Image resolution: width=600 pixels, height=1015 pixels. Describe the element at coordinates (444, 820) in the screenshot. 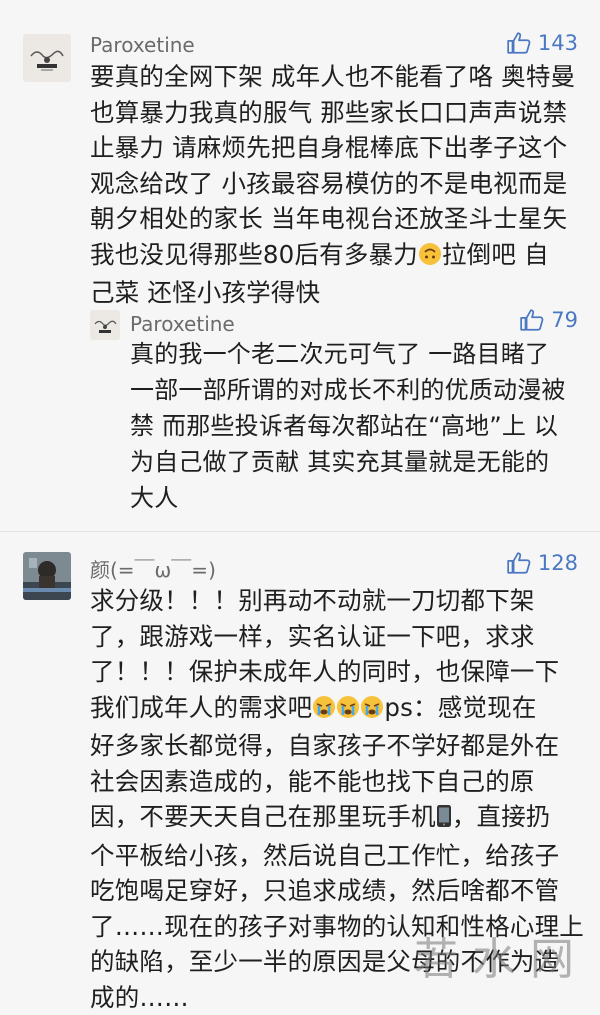

I see `mobile-phone-icon` at that location.